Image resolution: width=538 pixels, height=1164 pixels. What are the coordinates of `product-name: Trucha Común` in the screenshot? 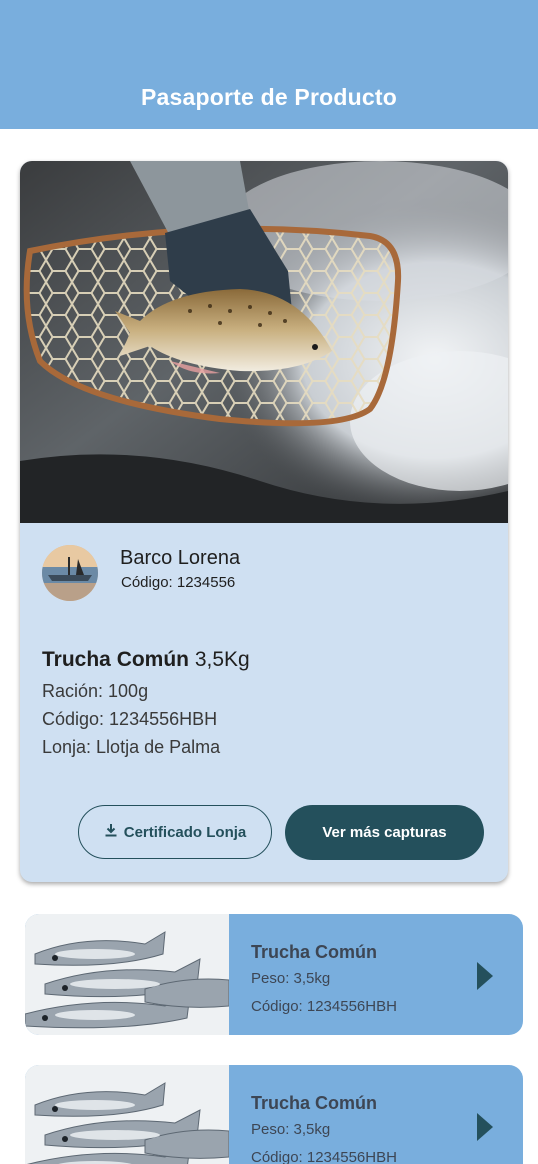 It's located at (116, 659).